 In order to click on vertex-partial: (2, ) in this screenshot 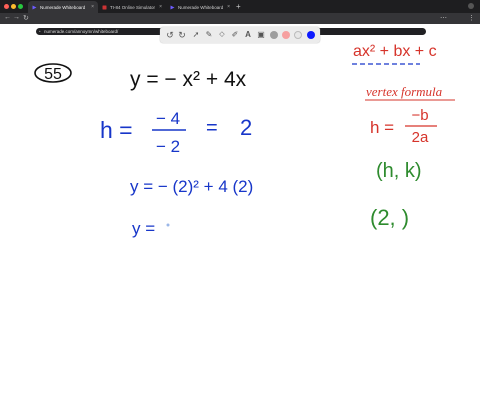, I will do `click(389, 217)`.